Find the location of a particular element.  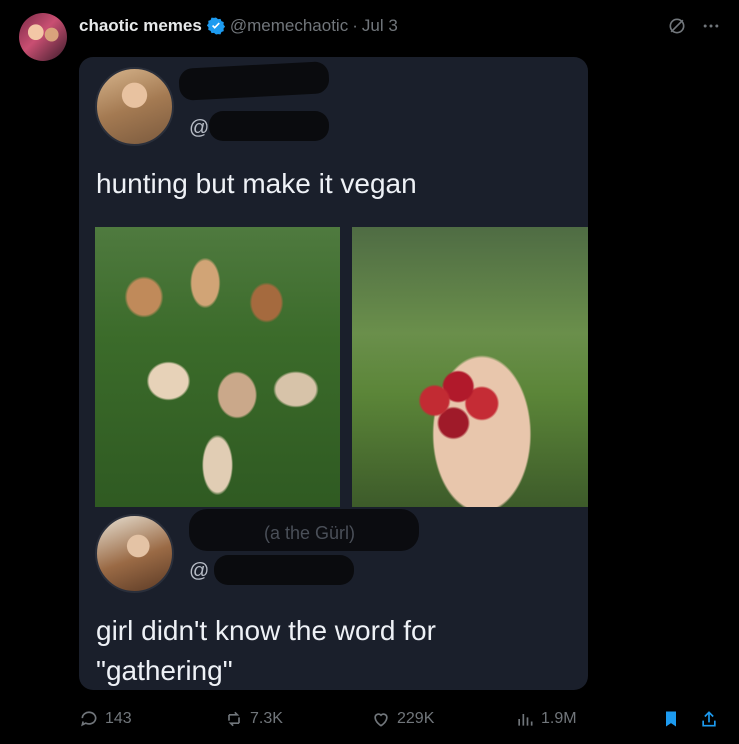

embedded-post-text-1: hunting but make it vegan is located at coordinates (256, 183).